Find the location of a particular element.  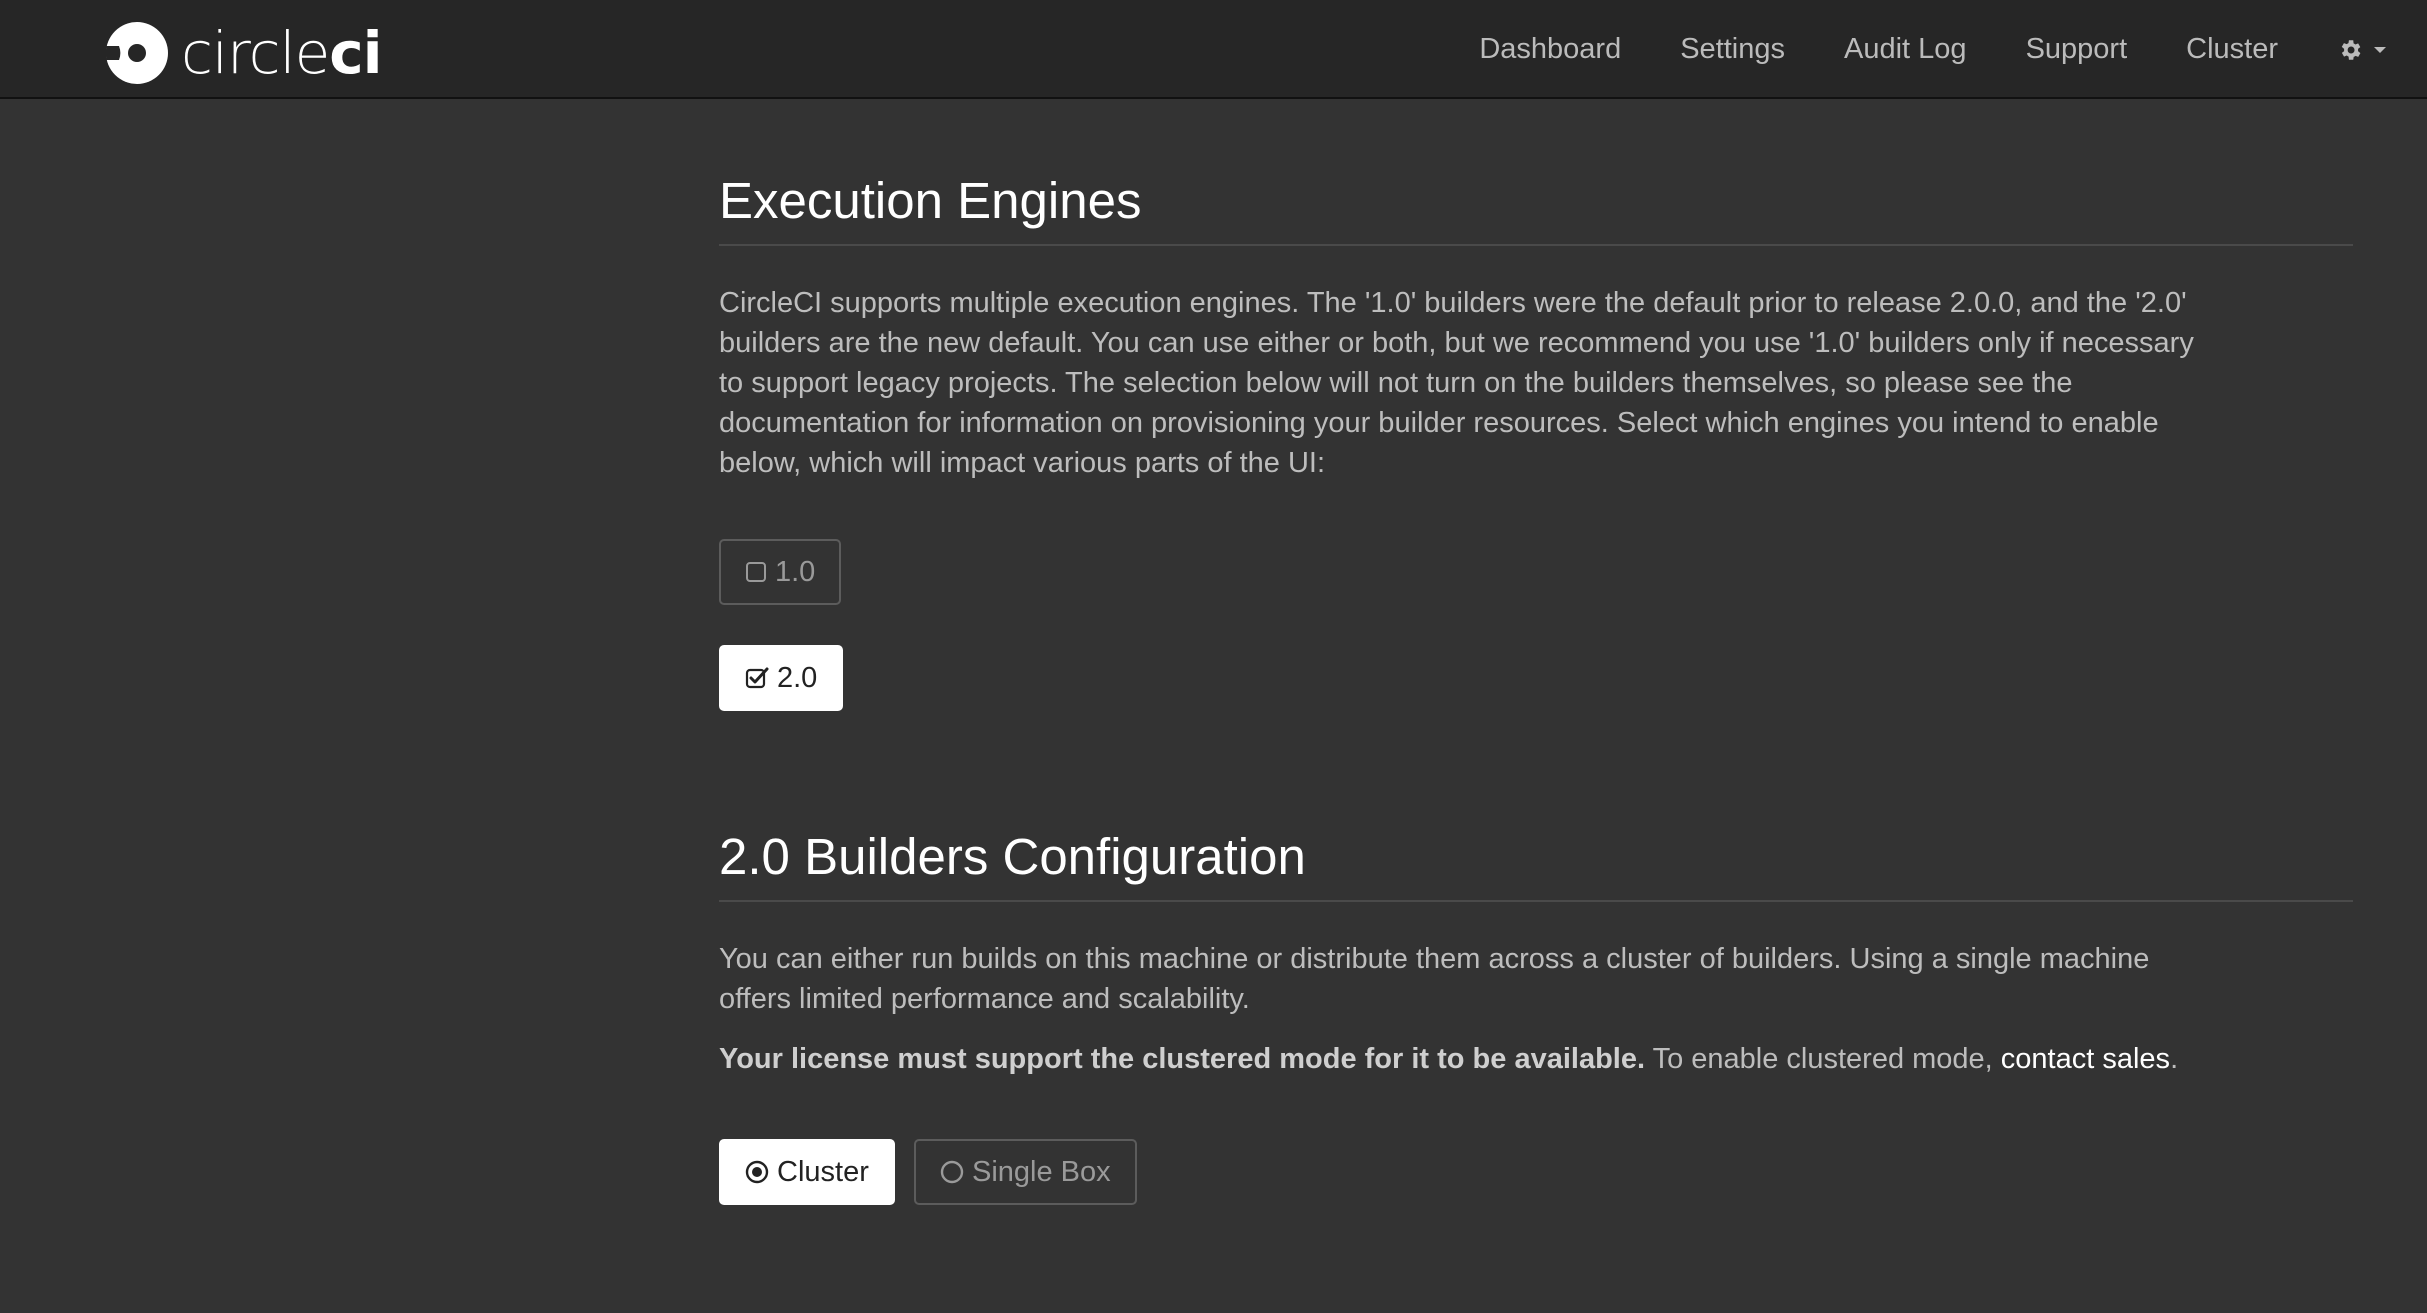

radio-selected-icon is located at coordinates (757, 1172).